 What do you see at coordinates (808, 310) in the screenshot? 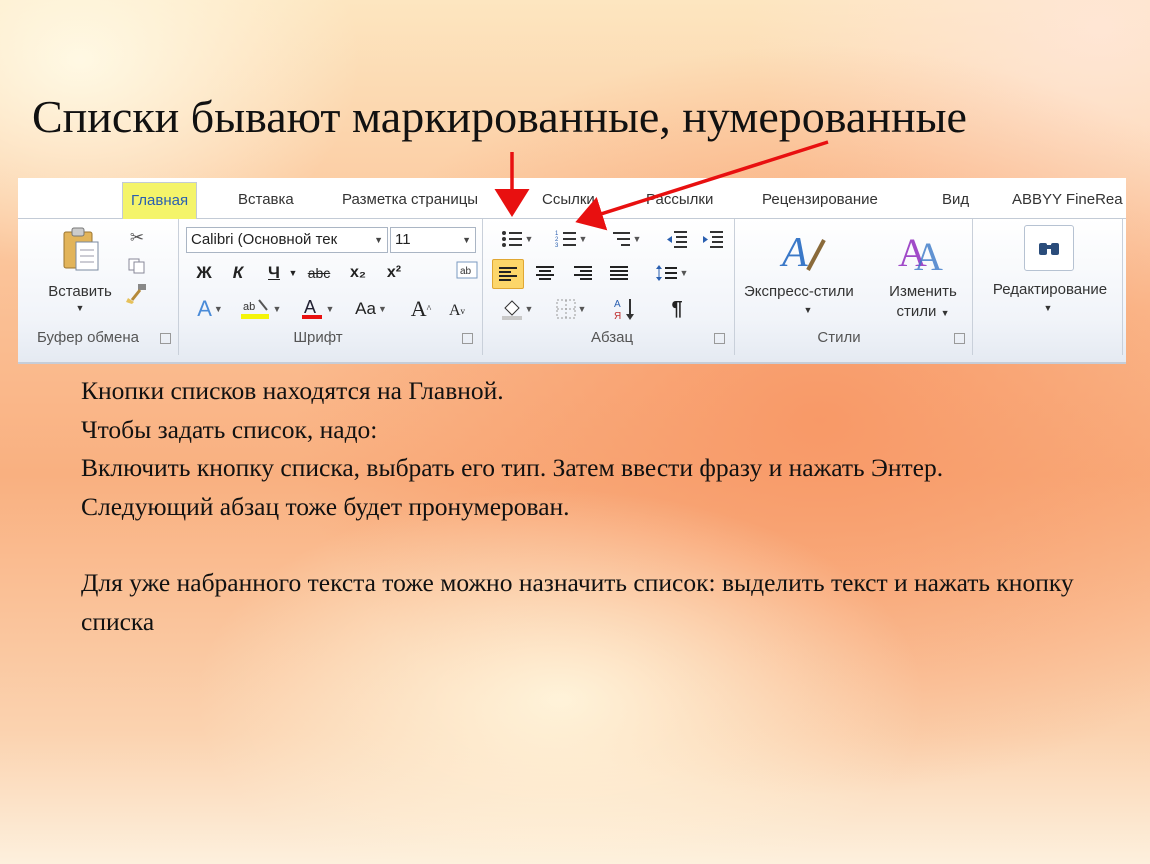
I see `quick-styles-dropdown-icon: ▼` at bounding box center [808, 310].